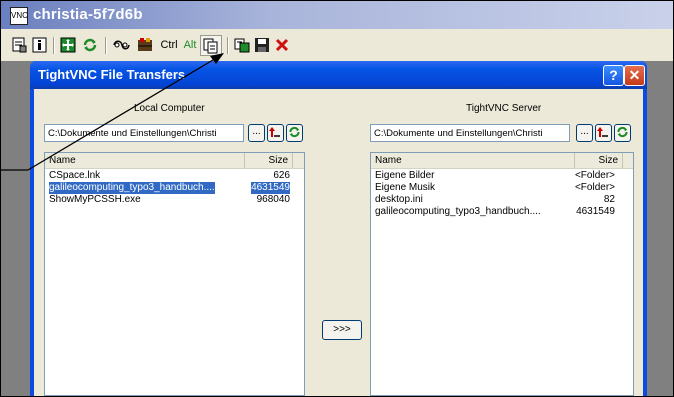 This screenshot has height=397, width=674. I want to click on alt-key-button: Alt, so click(190, 45).